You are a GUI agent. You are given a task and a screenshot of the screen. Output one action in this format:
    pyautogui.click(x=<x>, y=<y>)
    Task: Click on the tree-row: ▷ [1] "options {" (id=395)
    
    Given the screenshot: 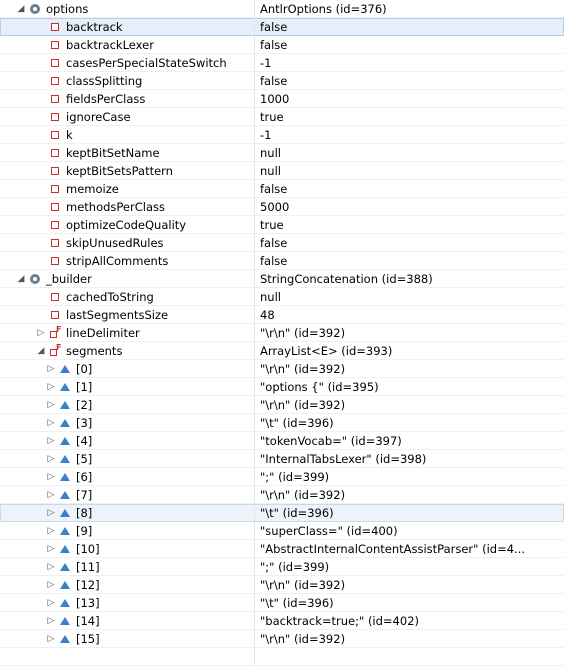 What is the action you would take?
    pyautogui.click(x=282, y=387)
    